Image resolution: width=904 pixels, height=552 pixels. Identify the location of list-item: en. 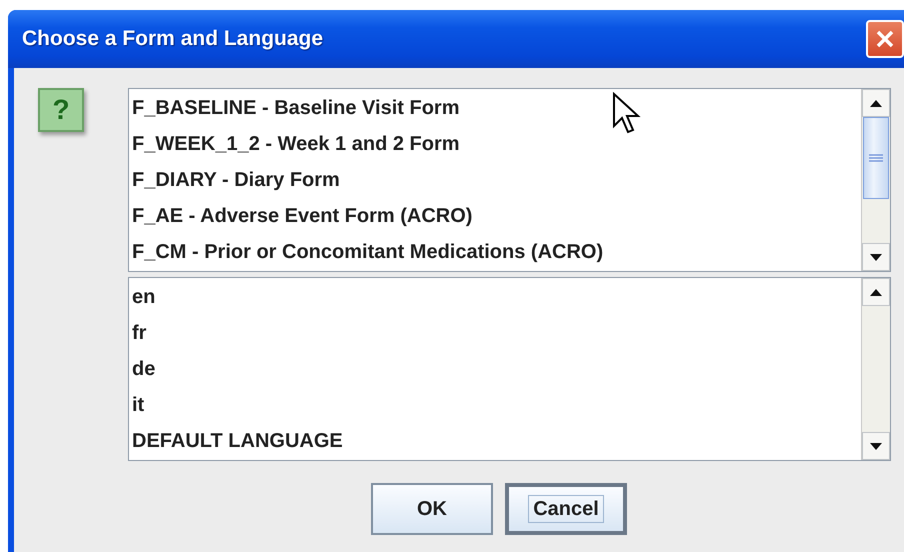
(495, 297).